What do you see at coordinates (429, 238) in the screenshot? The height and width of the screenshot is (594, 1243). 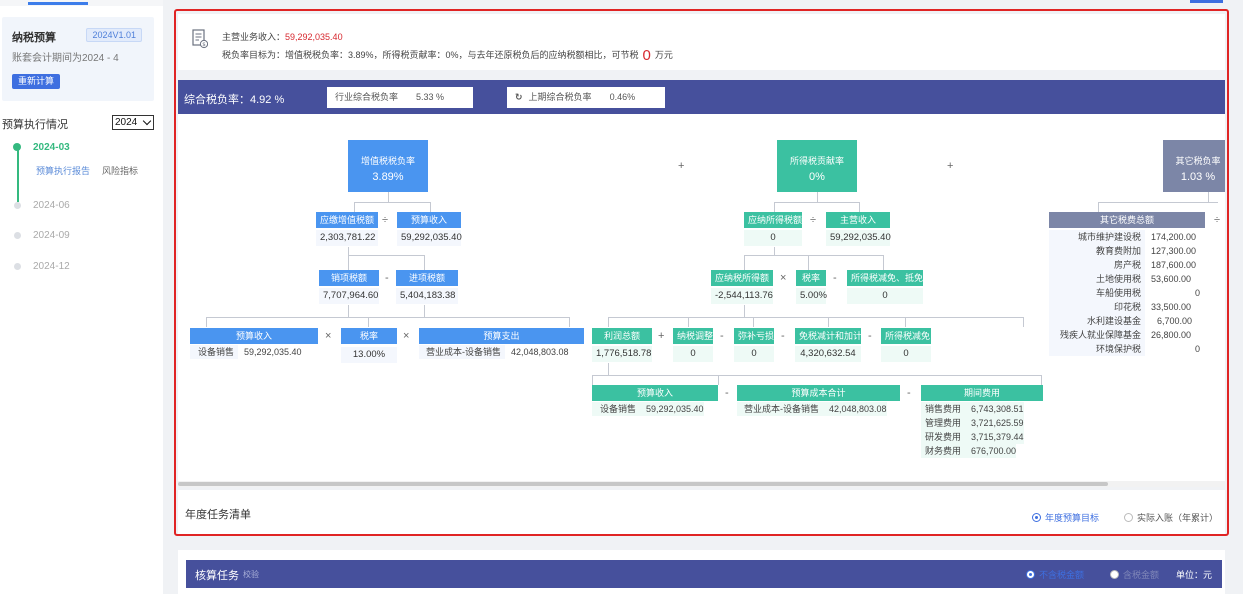 I see `budget-income-value: 59,292,035.40` at bounding box center [429, 238].